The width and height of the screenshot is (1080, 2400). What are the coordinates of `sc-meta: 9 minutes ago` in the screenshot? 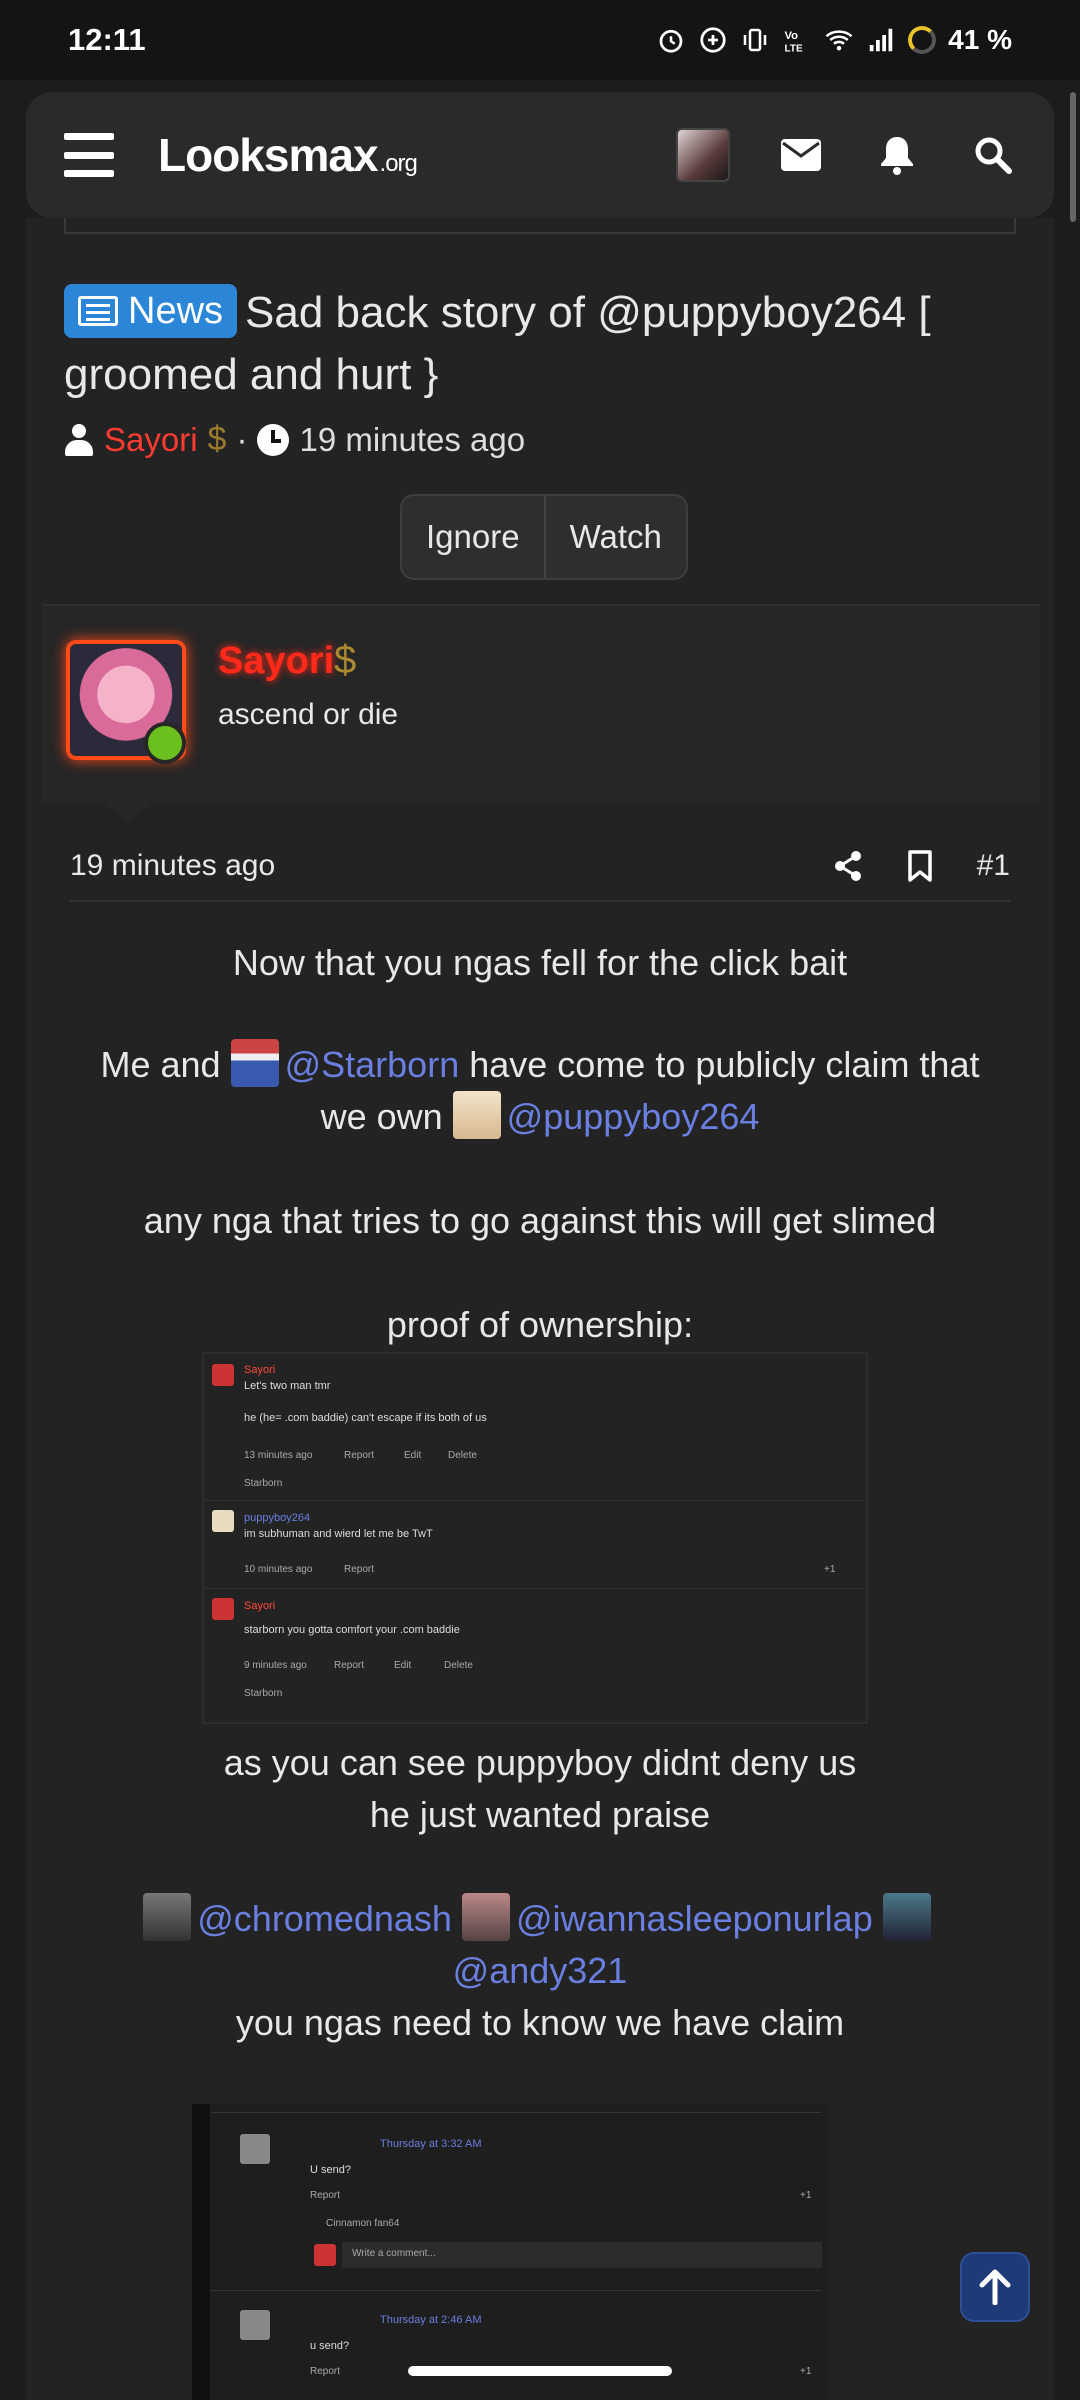 It's located at (275, 1665).